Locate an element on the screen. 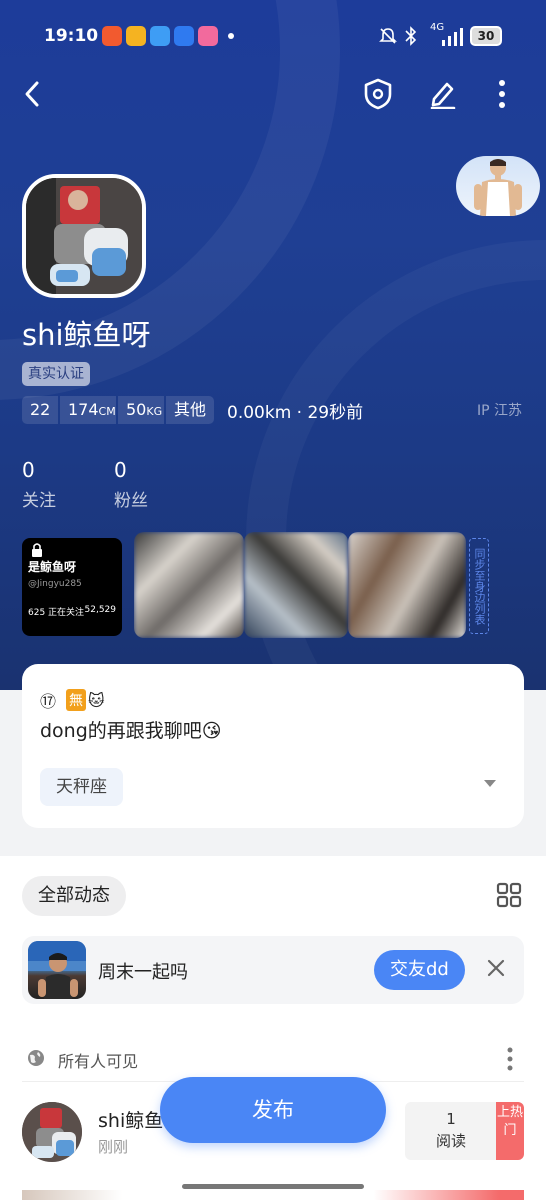 This screenshot has width=546, height=1200. home-indicator is located at coordinates (273, 1186).